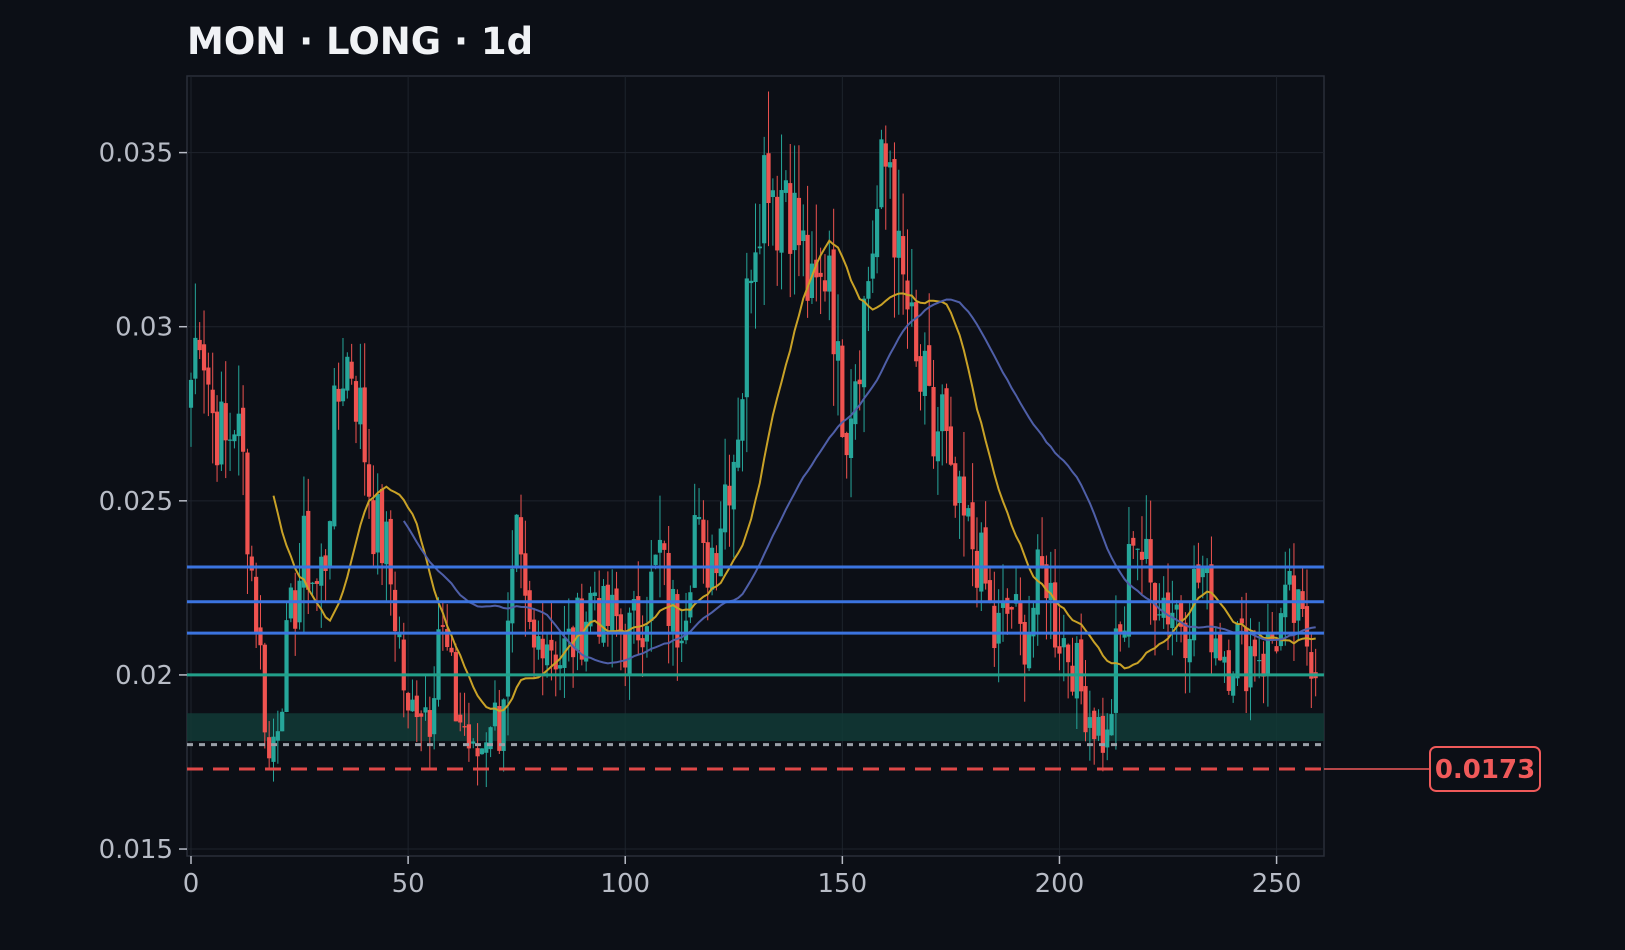 Image resolution: width=1625 pixels, height=950 pixels. Describe the element at coordinates (144, 328) in the screenshot. I see `y-tick-label: 0.03` at that location.